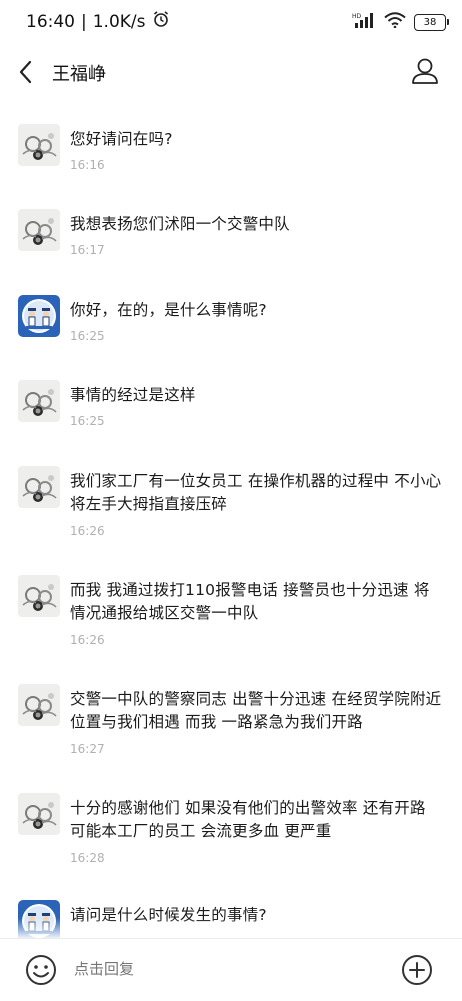 The image size is (462, 1001). I want to click on signal-icon: HD, so click(364, 22).